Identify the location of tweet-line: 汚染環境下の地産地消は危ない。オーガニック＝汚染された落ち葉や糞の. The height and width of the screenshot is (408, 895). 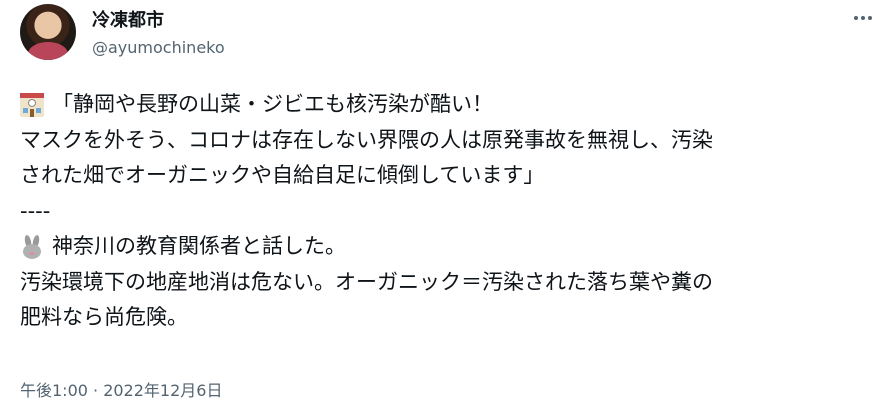
(452, 283).